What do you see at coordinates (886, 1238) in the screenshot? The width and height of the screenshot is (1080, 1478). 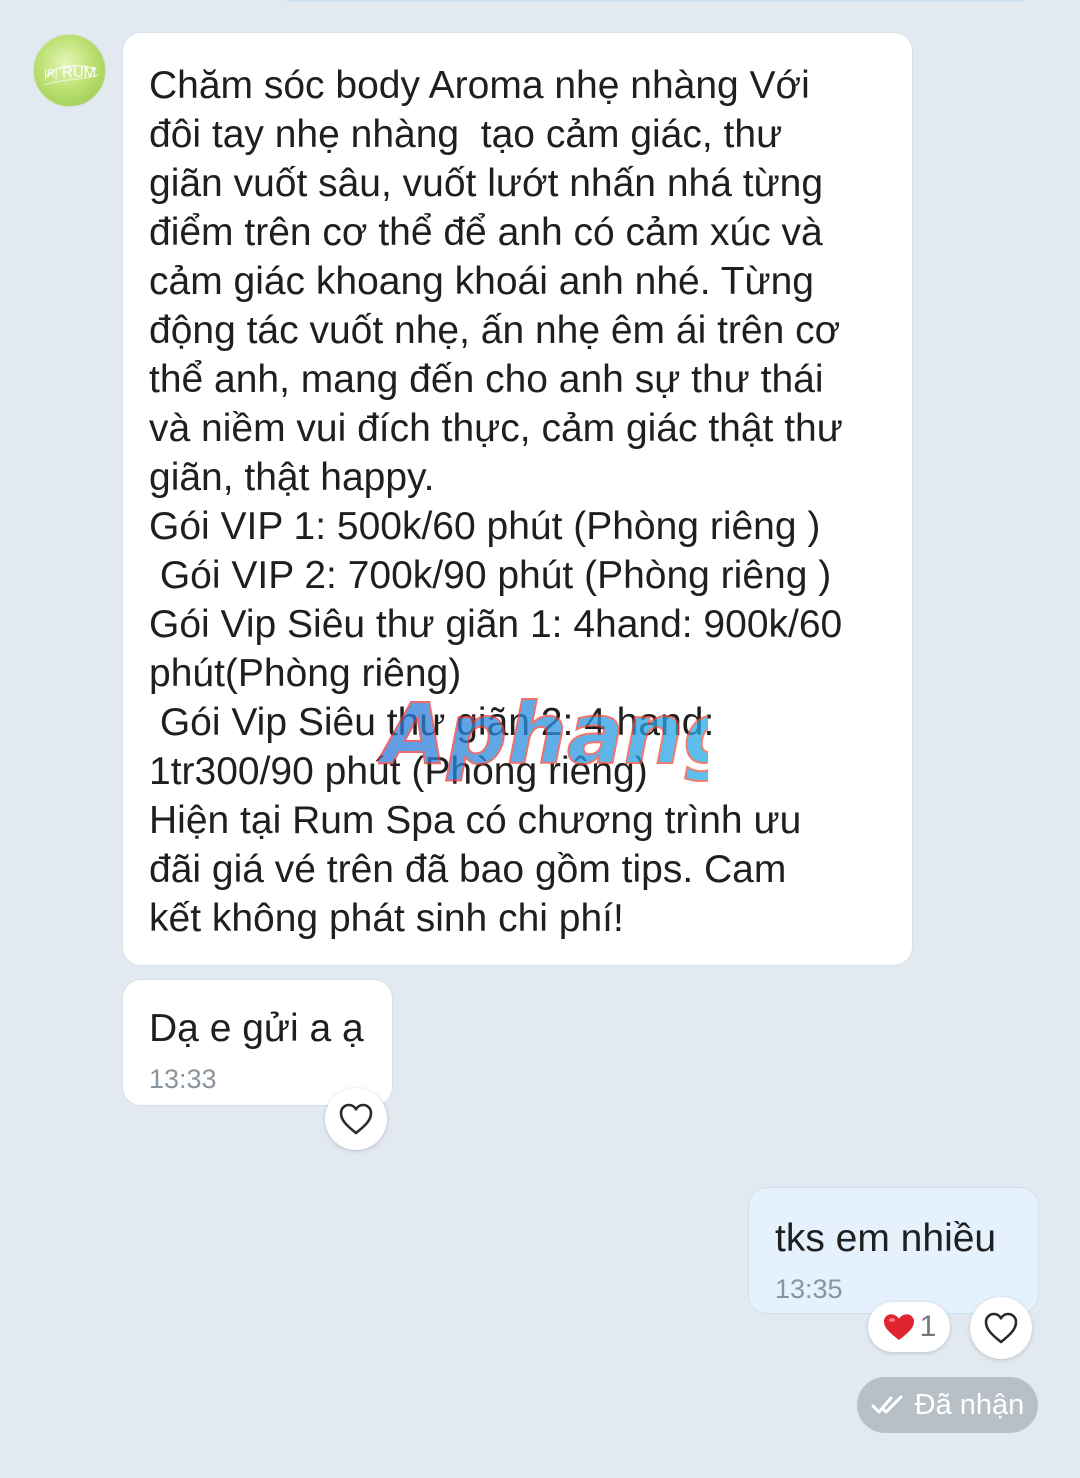 I see `message-text: tks em nhiều` at bounding box center [886, 1238].